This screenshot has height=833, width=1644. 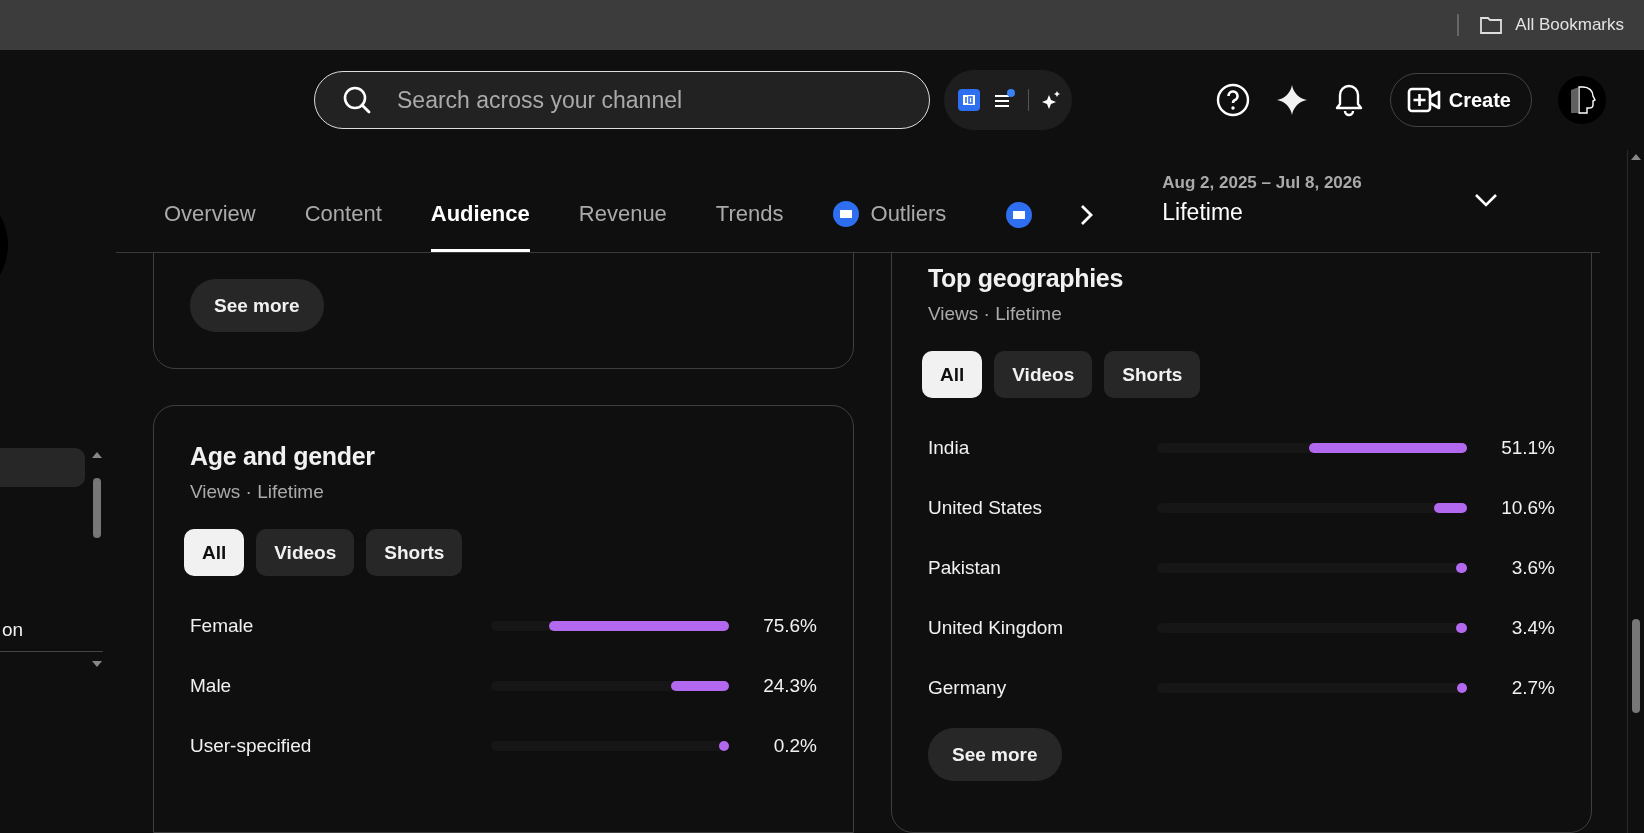 I want to click on help-icon, so click(x=1232, y=100).